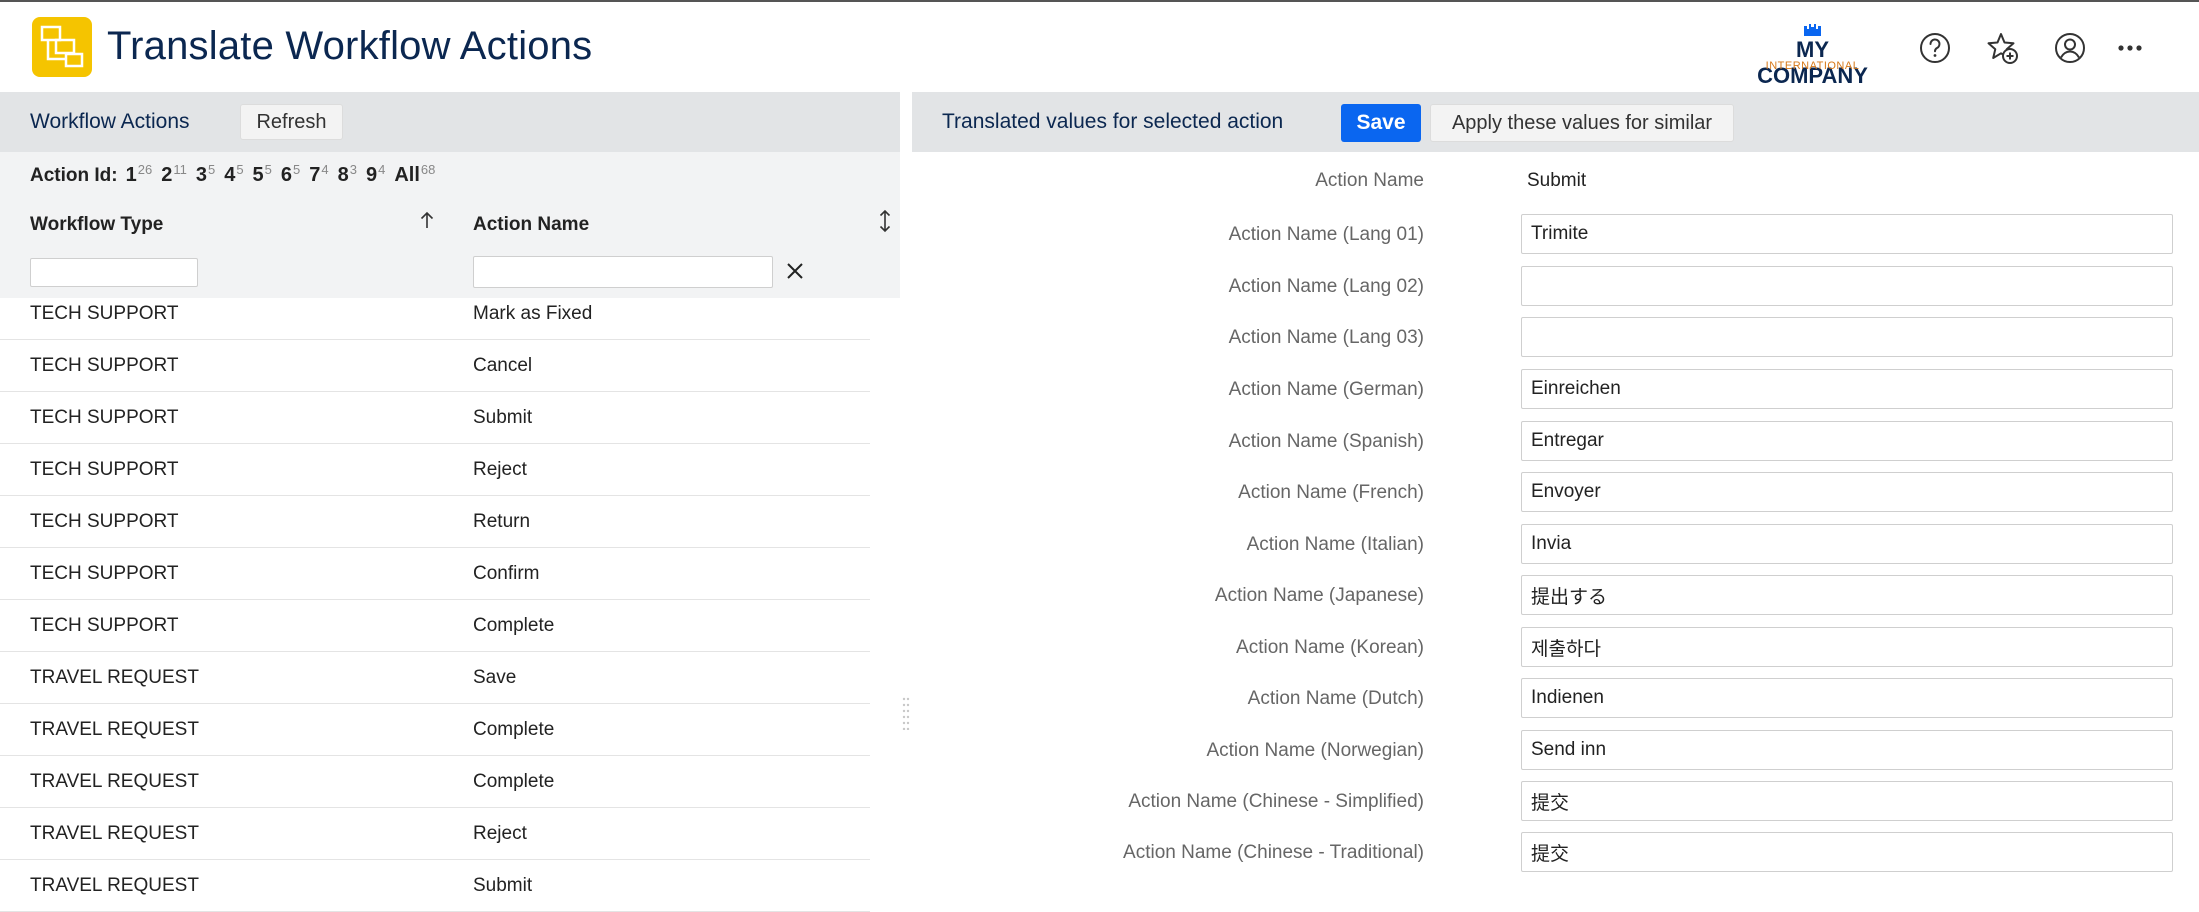  Describe the element at coordinates (1326, 286) in the screenshot. I see `field-label: Action Name (Lang 02)` at that location.